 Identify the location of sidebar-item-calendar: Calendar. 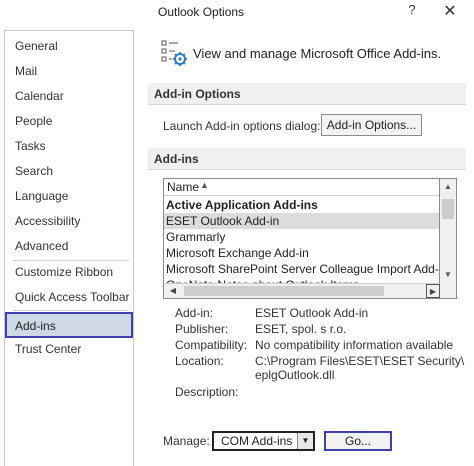
(39, 96).